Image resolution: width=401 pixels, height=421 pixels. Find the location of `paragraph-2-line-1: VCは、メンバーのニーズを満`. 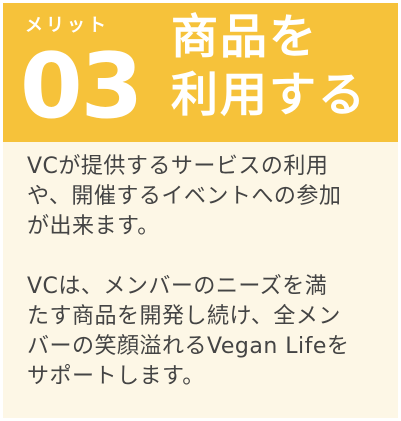

paragraph-2-line-1: VCは、メンバーのニーズを満 is located at coordinates (177, 286).